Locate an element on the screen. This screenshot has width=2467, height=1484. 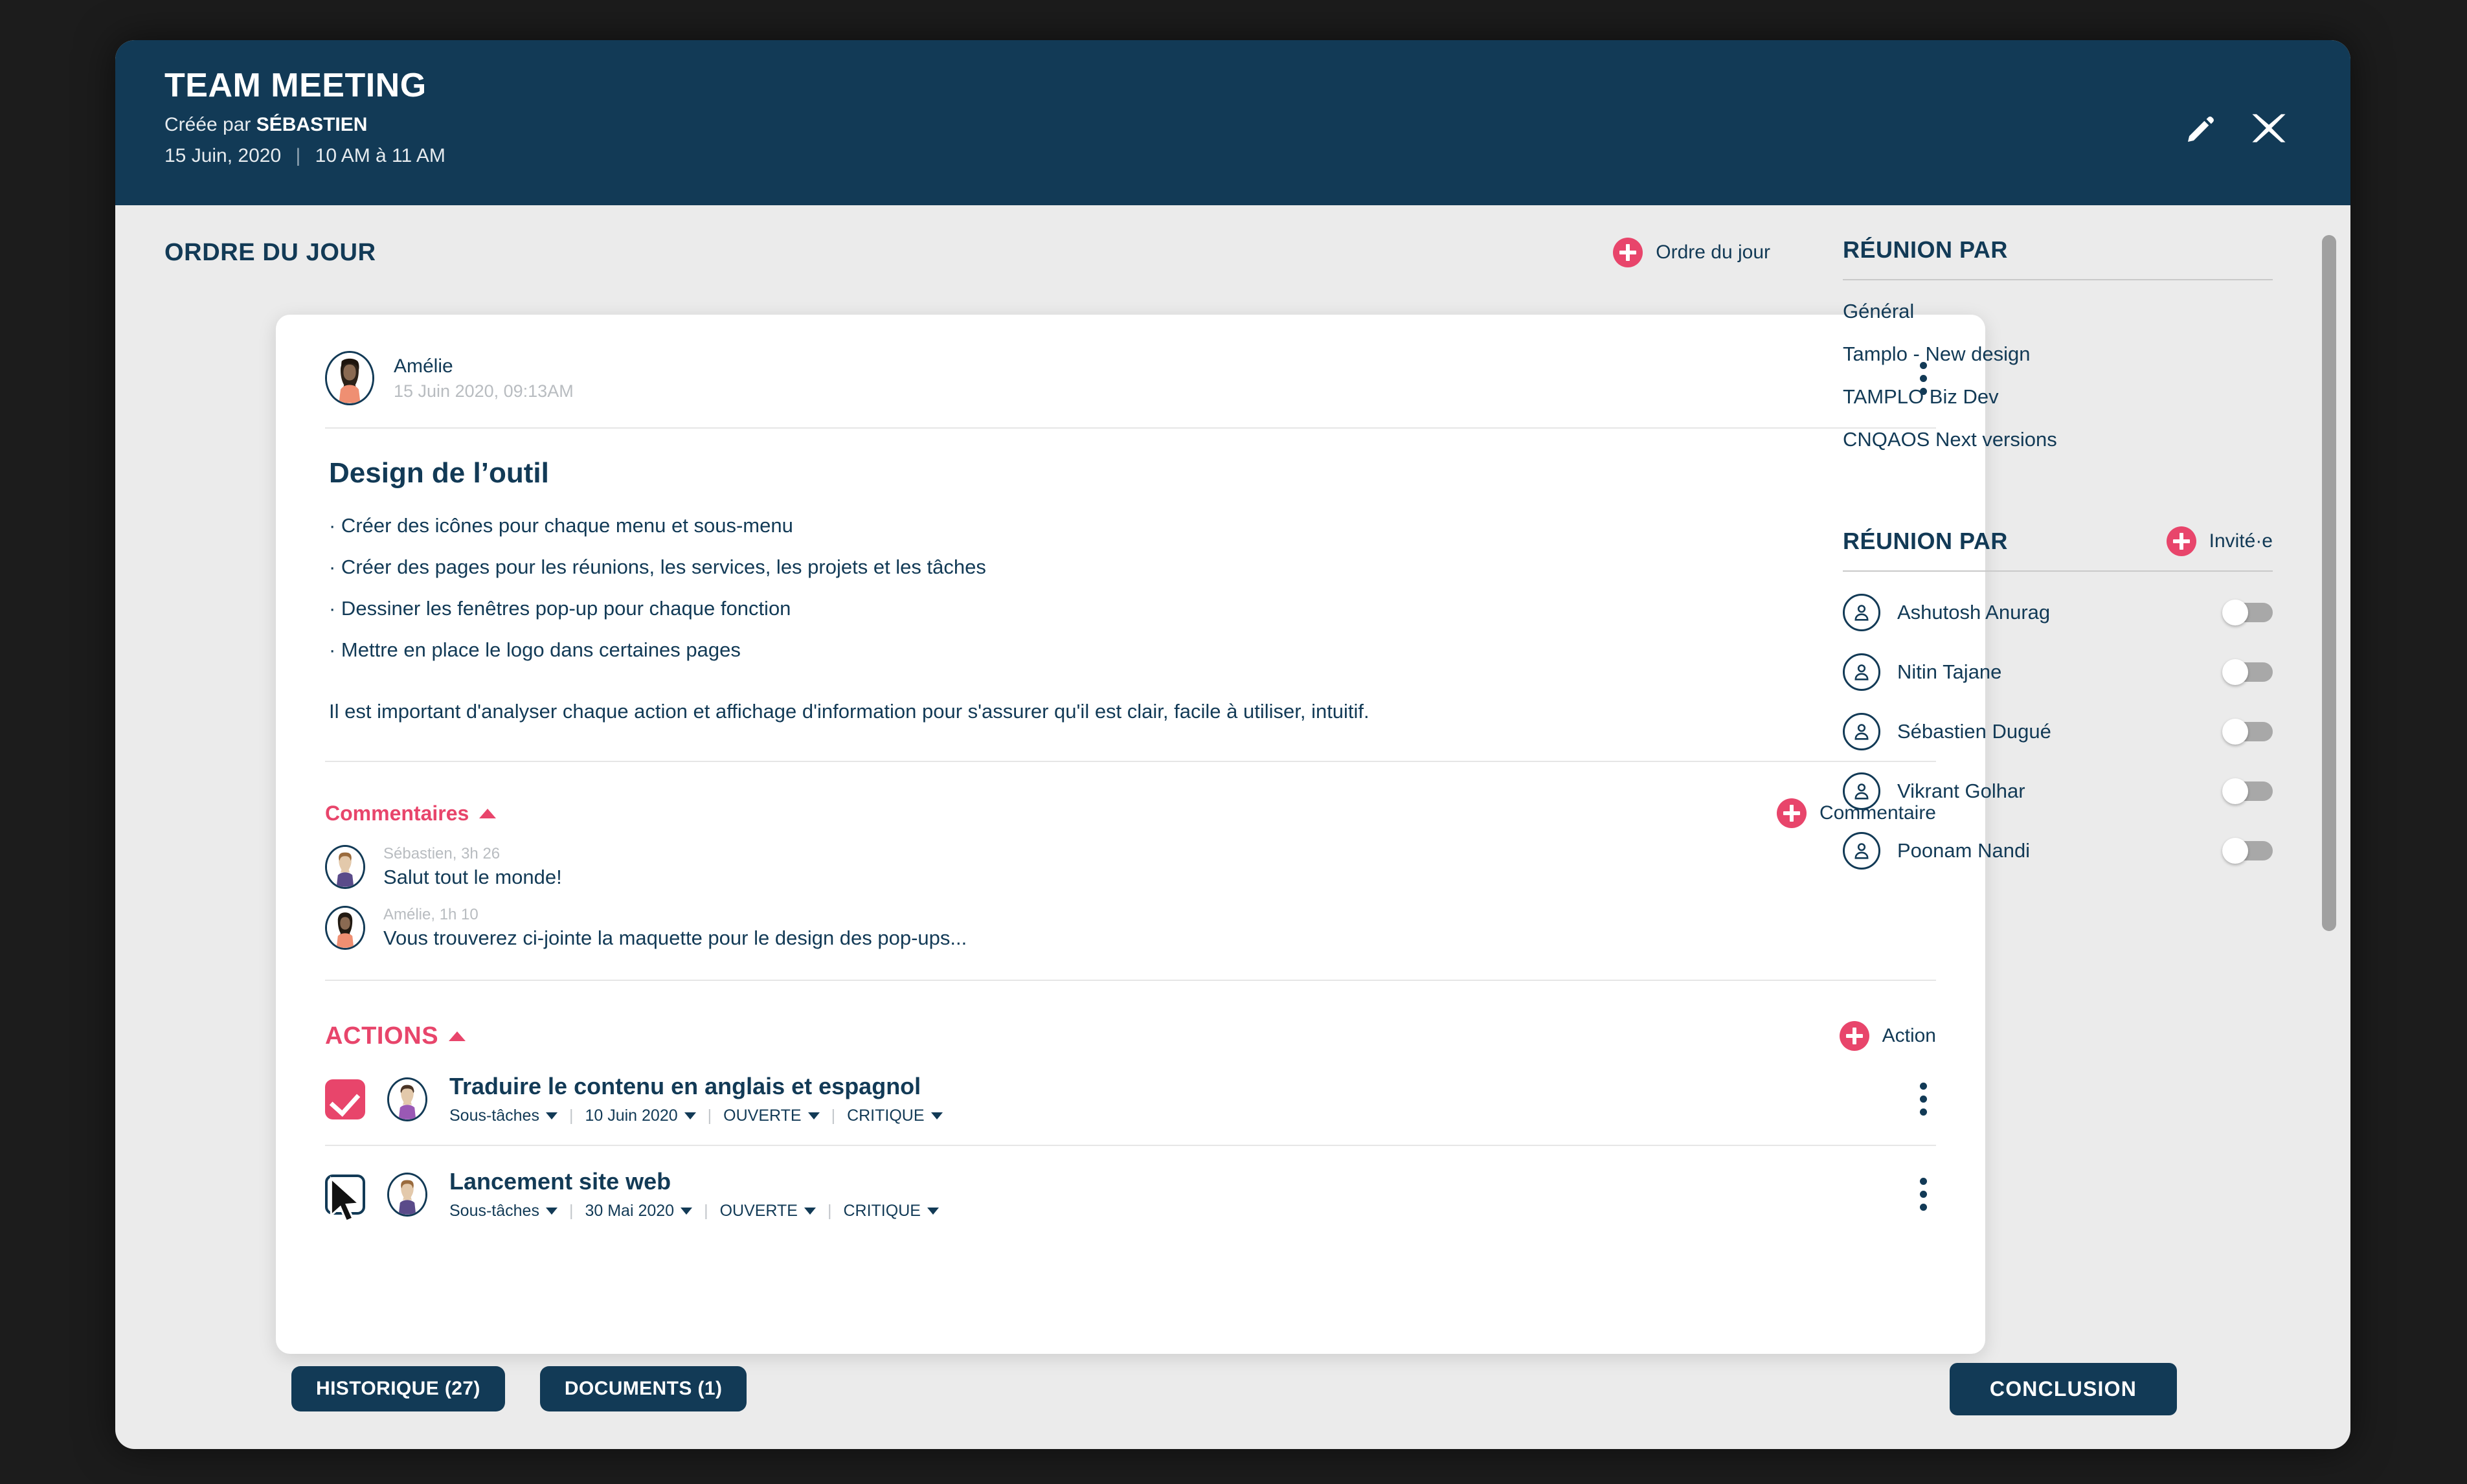
pencil-icon is located at coordinates (2201, 128).